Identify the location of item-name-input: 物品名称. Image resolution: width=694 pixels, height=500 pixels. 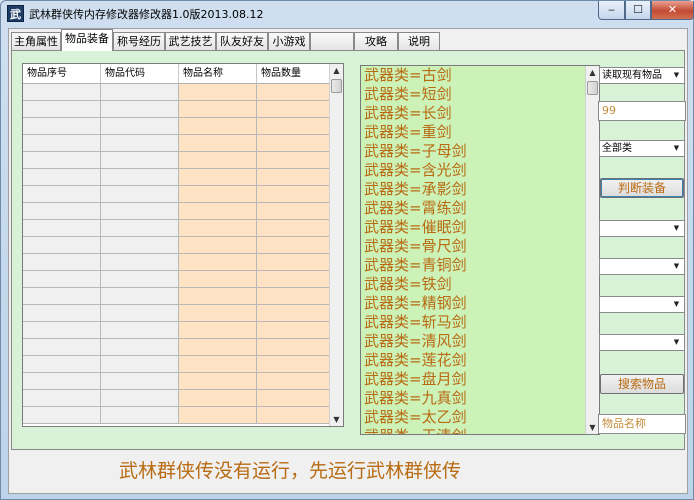
(642, 424).